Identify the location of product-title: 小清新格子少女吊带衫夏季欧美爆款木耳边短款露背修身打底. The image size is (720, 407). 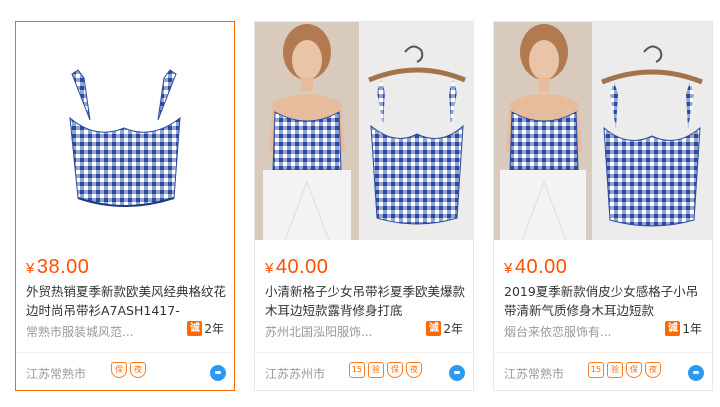
(367, 301).